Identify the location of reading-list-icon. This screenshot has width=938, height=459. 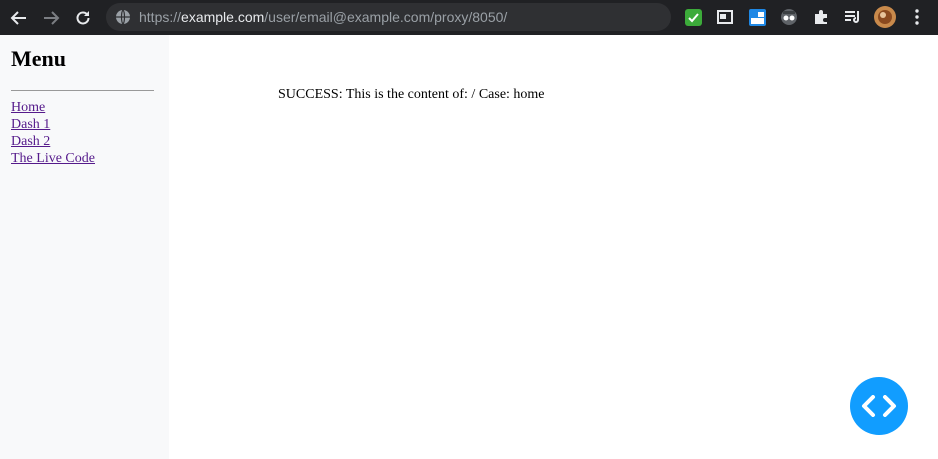
(852, 17).